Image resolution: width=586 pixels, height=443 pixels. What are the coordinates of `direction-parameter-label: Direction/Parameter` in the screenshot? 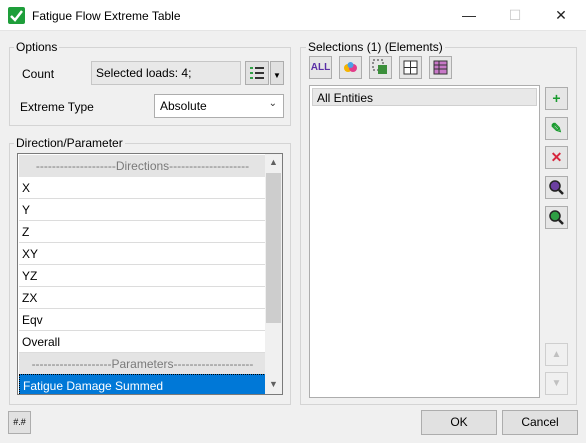 It's located at (69, 143).